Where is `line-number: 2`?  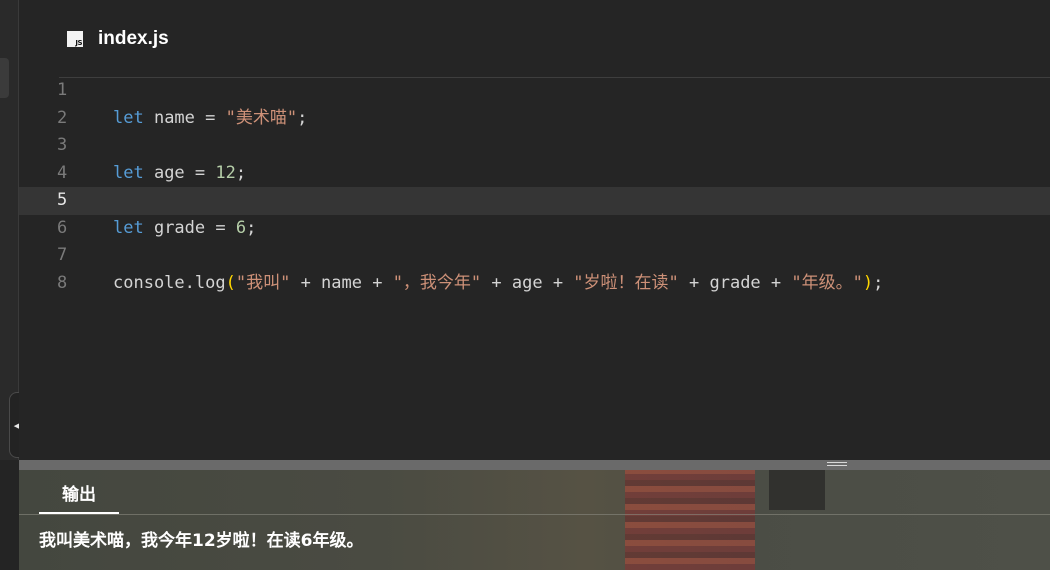
line-number: 2 is located at coordinates (62, 117).